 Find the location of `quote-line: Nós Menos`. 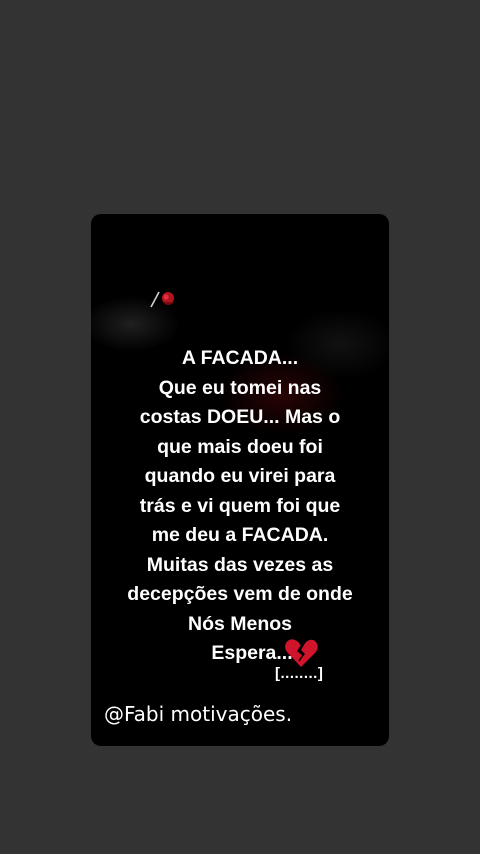

quote-line: Nós Menos is located at coordinates (239, 623).